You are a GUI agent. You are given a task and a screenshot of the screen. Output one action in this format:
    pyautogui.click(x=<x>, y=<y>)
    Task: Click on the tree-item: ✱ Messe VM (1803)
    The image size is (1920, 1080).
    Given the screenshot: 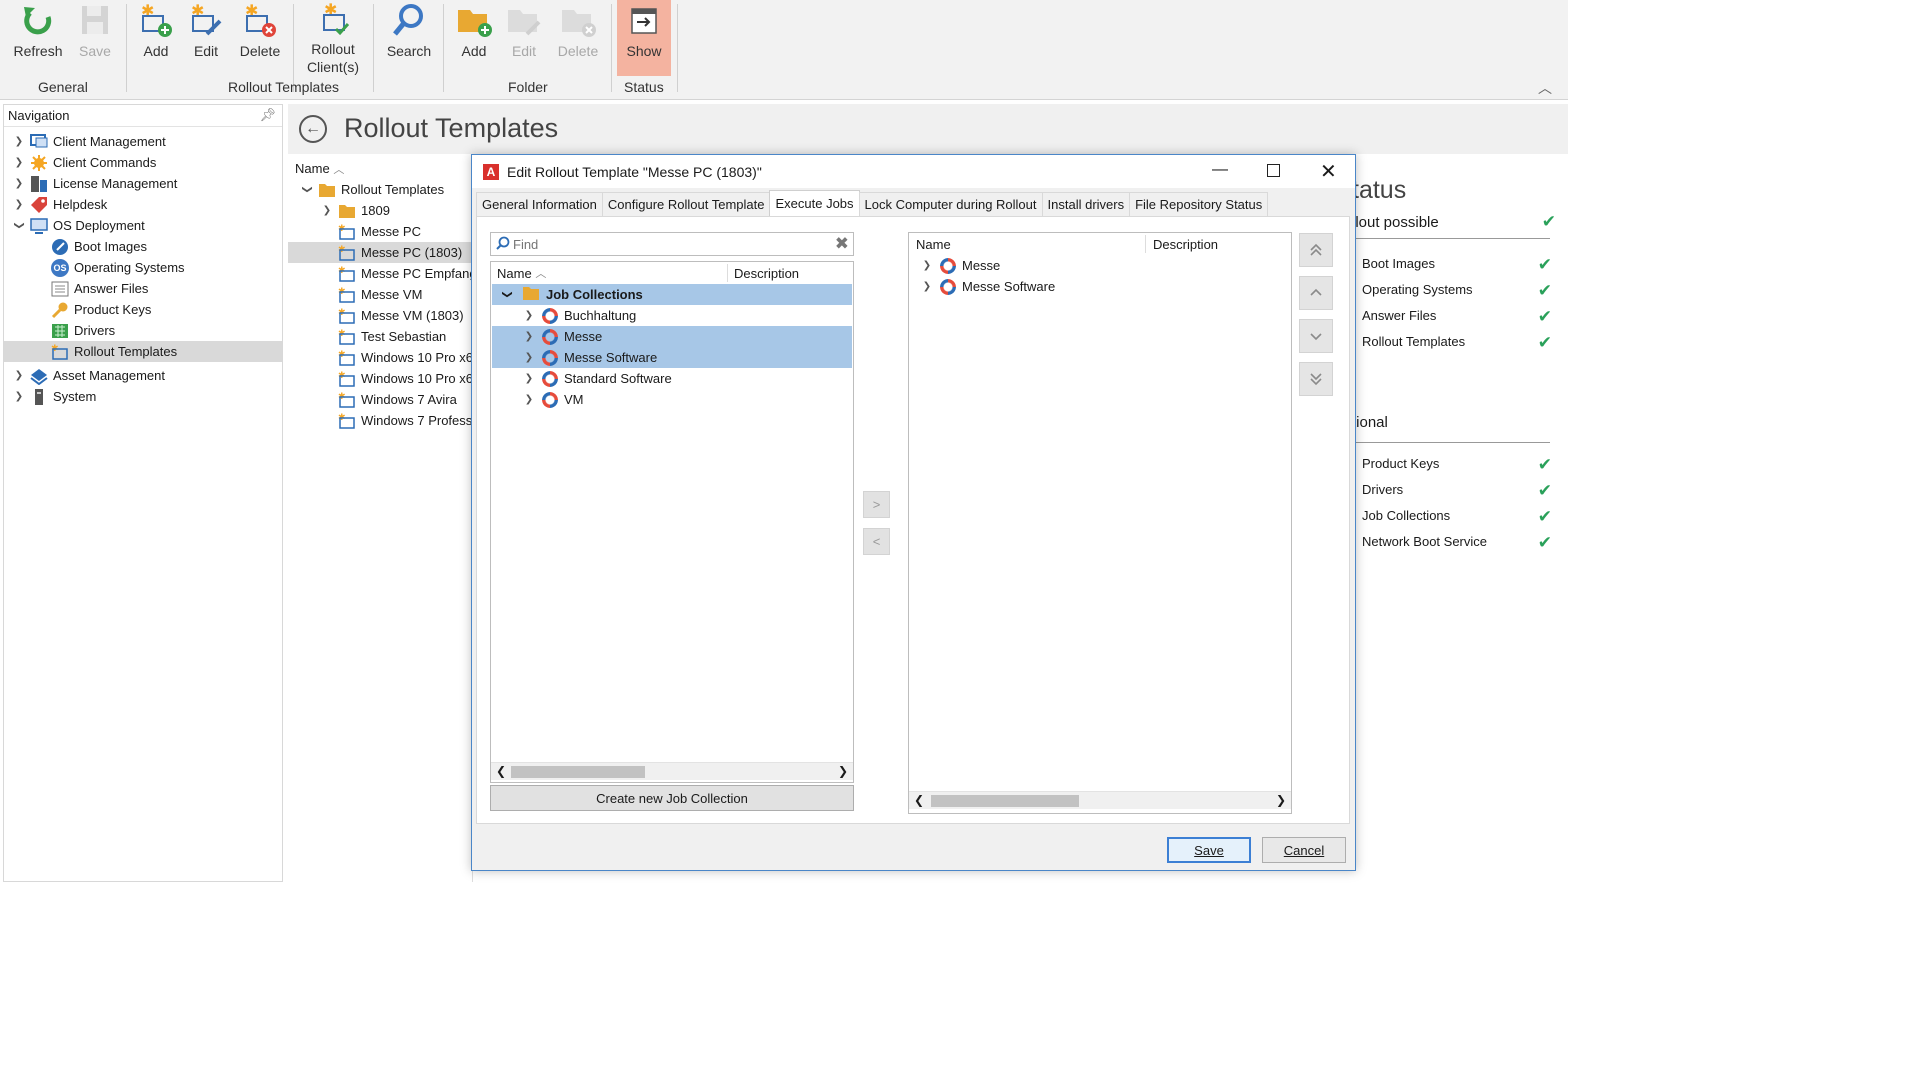 What is the action you would take?
    pyautogui.click(x=399, y=315)
    